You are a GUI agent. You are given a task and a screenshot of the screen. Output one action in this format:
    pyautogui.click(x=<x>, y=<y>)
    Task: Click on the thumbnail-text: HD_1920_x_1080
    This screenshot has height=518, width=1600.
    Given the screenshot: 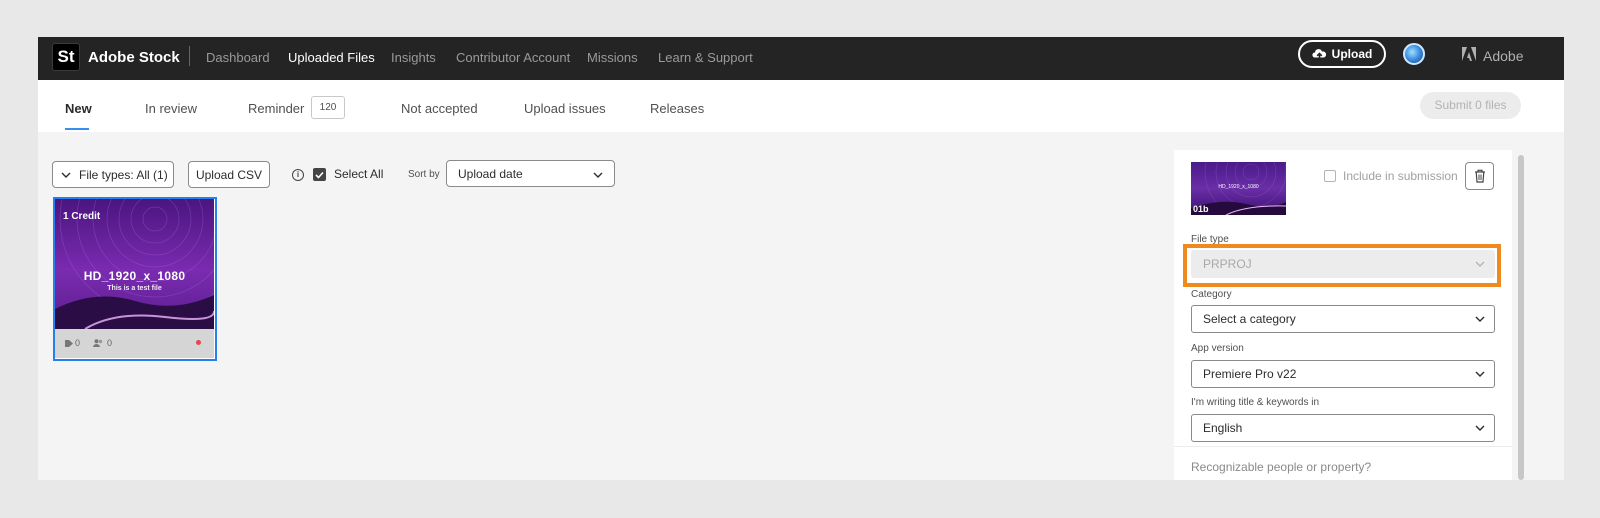 What is the action you would take?
    pyautogui.click(x=1238, y=187)
    